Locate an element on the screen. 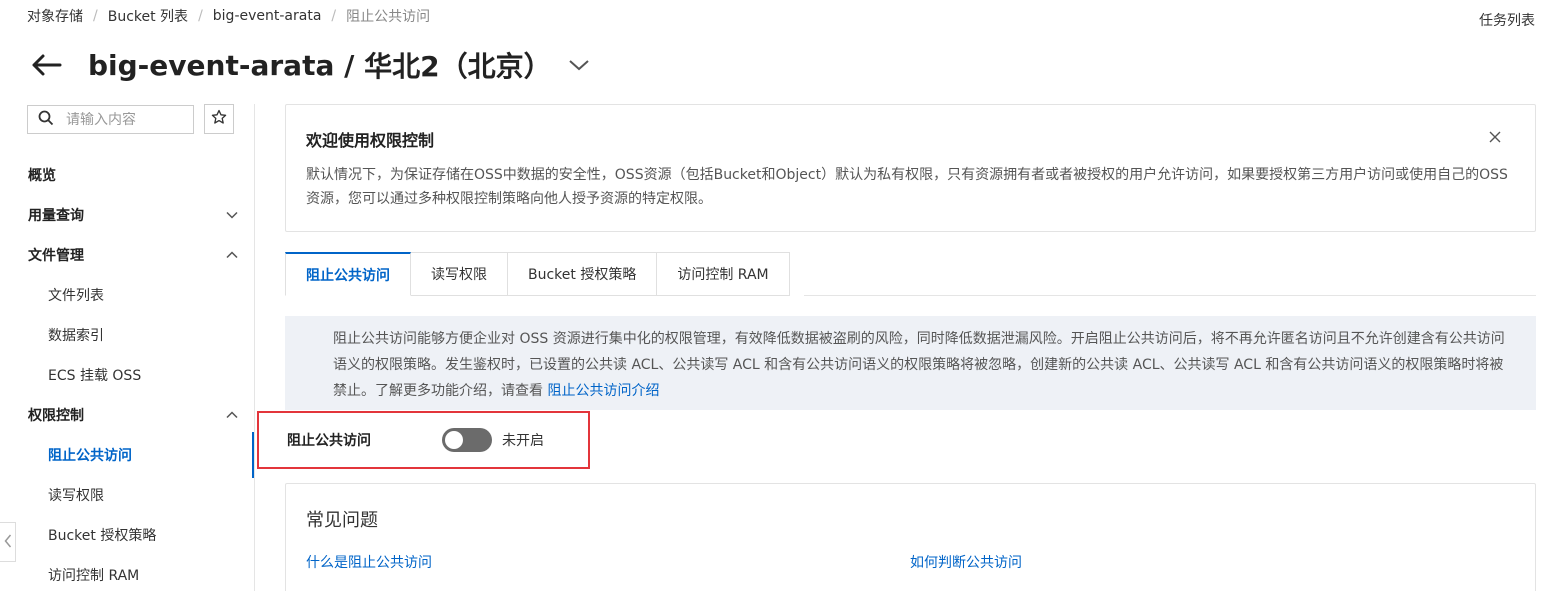  sidebar-item-ecs-mount: ECS 挂载 OSS is located at coordinates (127, 375).